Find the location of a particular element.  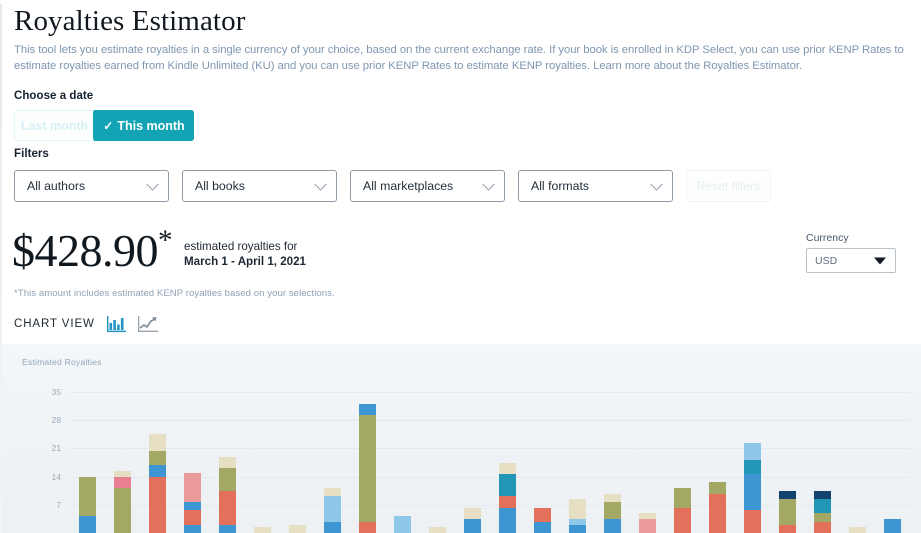

chart-y-tick-label: 28 is located at coordinates (56, 420).